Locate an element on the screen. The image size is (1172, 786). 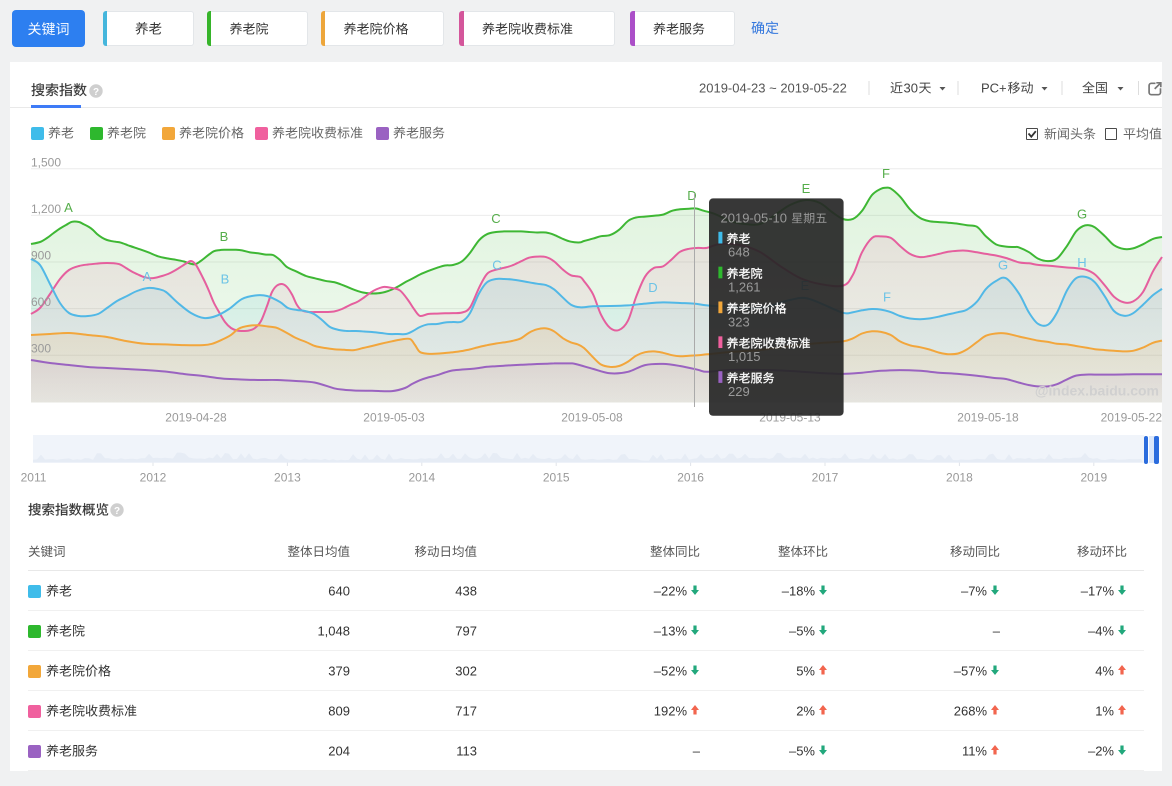
svg-text: 640 is located at coordinates (339, 591).